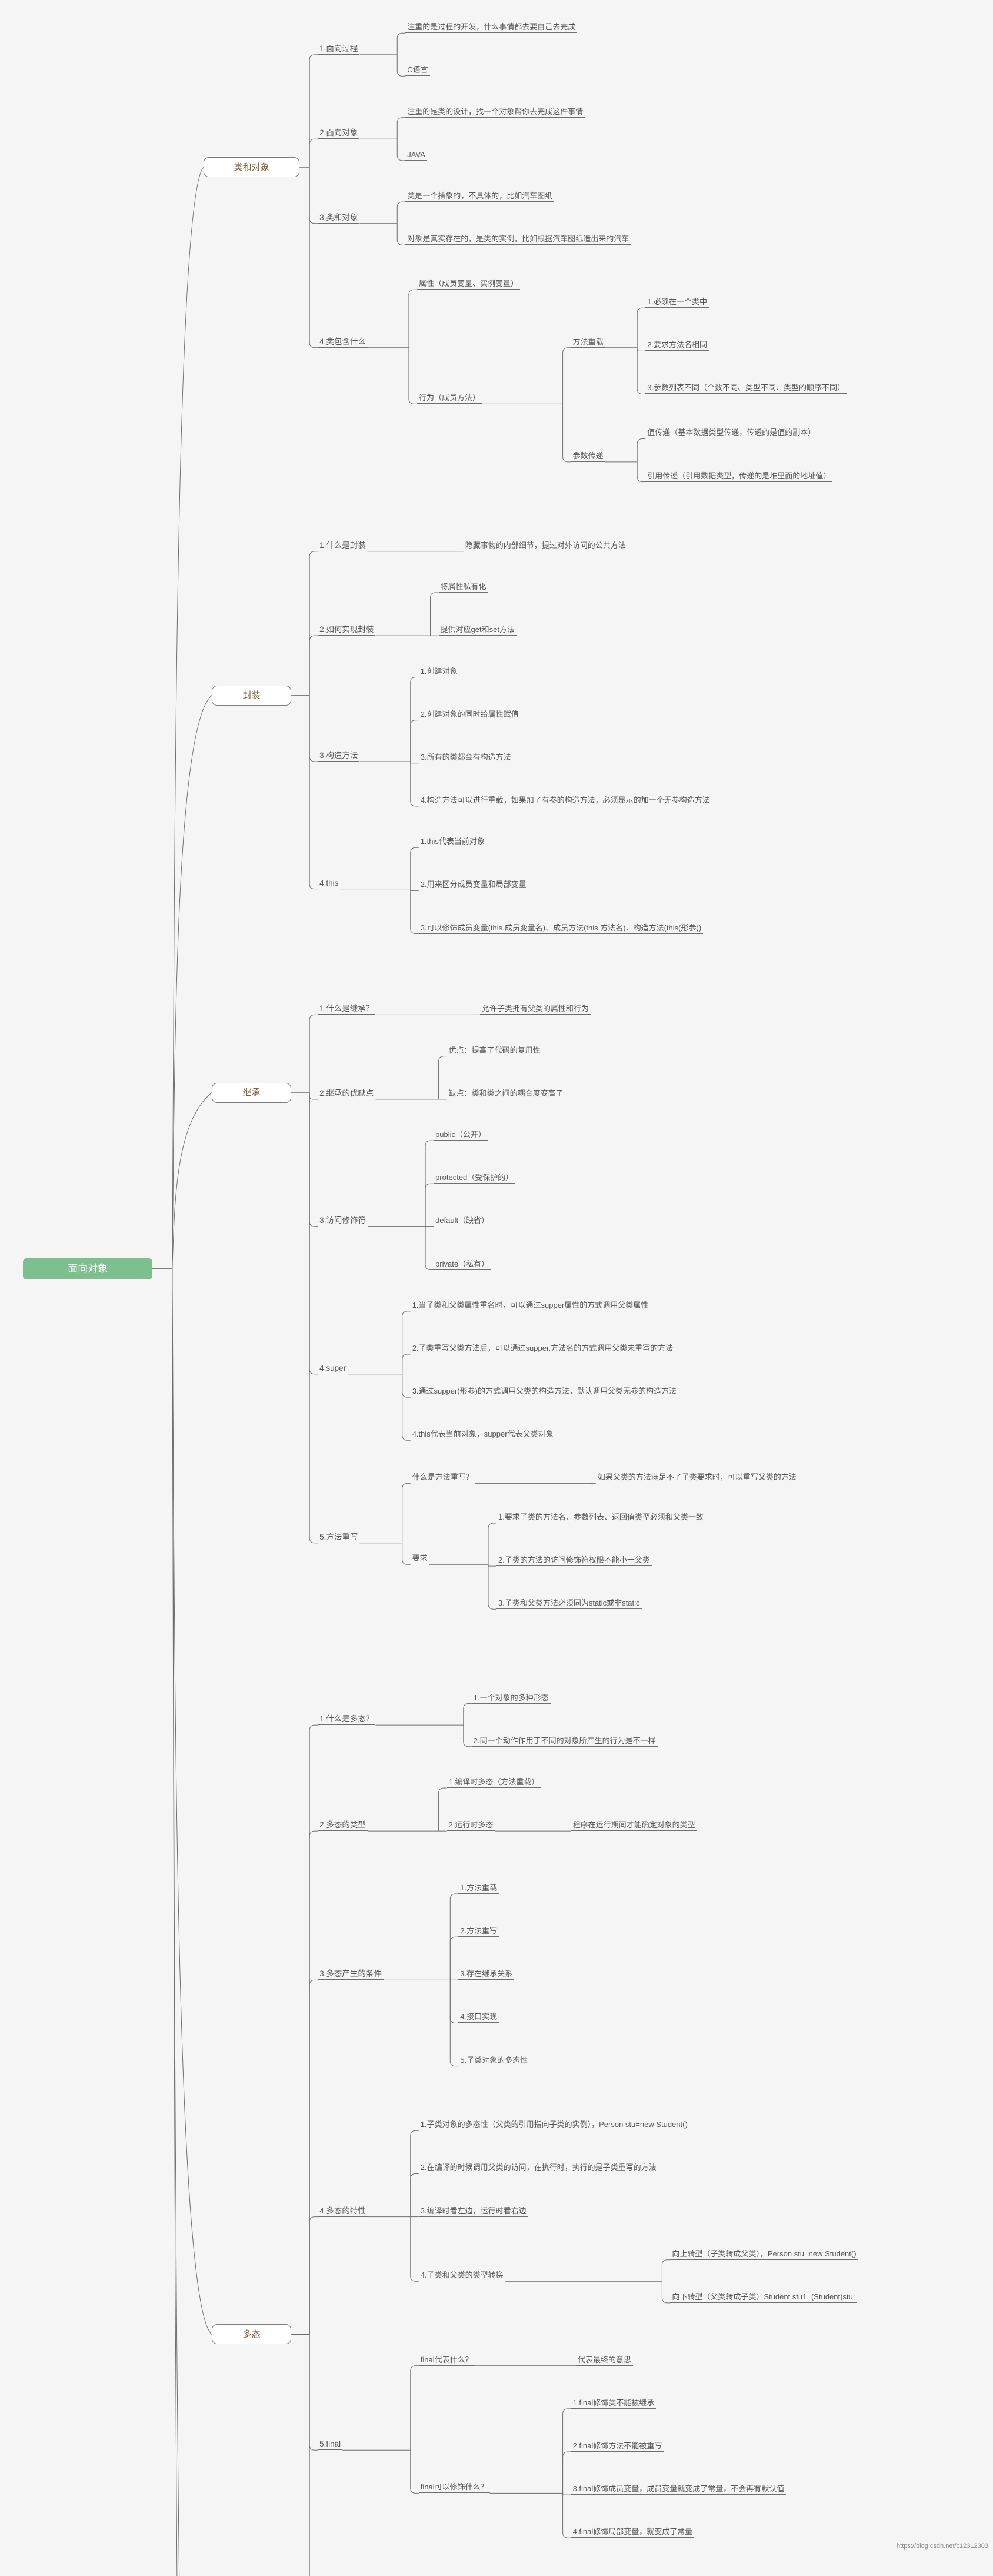 This screenshot has width=993, height=2576. What do you see at coordinates (493, 1783) in the screenshot?
I see `mindmap-leaf-node: 1.编译时多态（方法重载）` at bounding box center [493, 1783].